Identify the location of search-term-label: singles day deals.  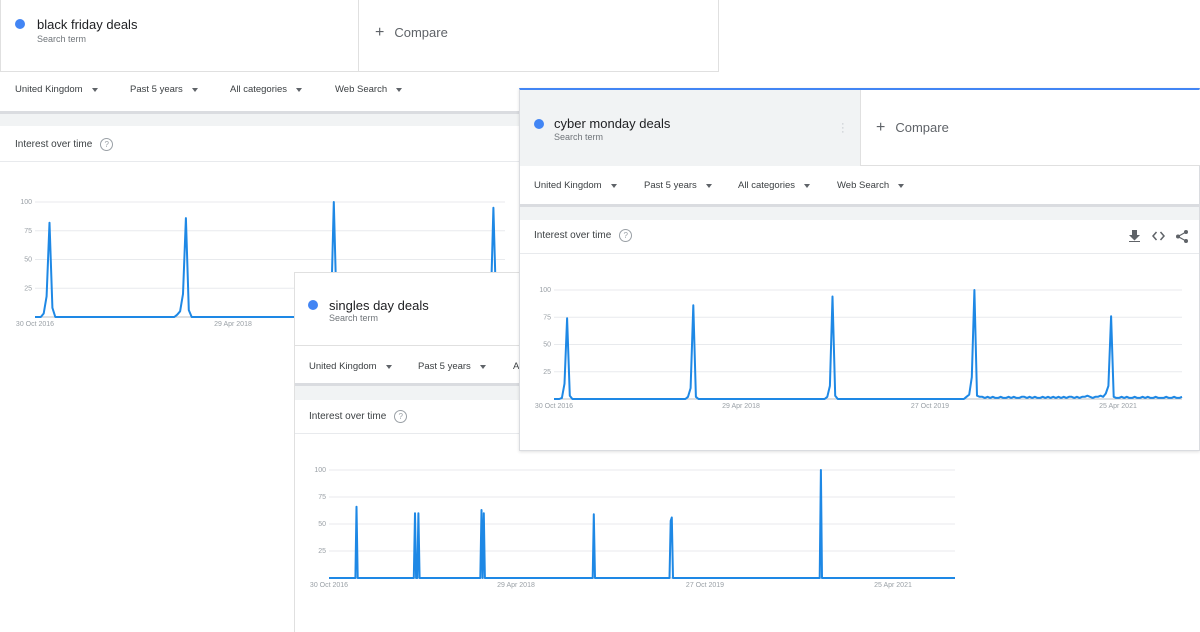
(379, 305).